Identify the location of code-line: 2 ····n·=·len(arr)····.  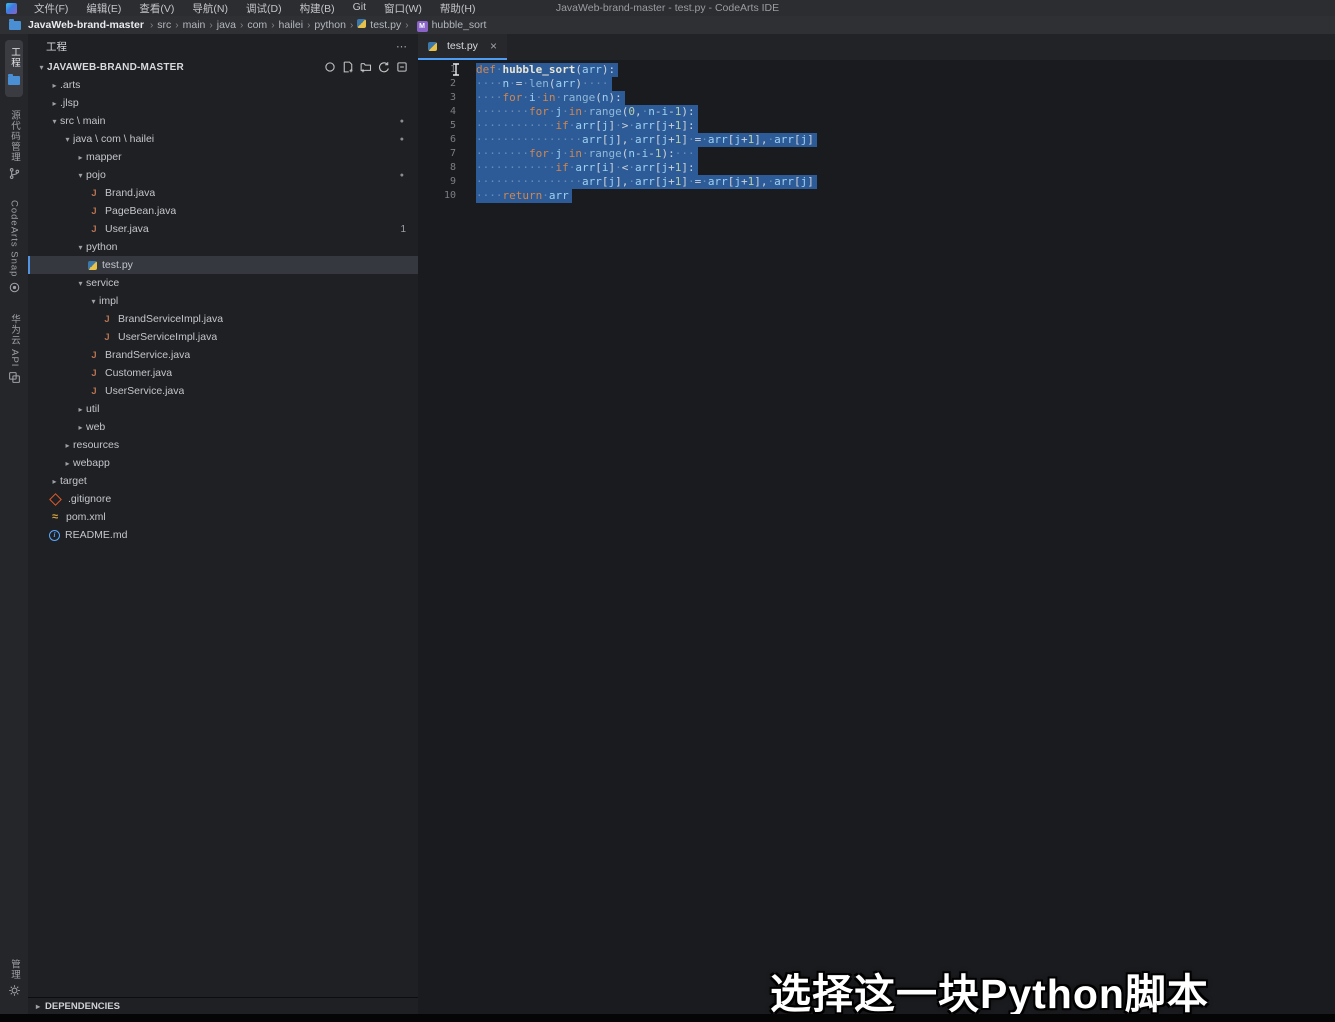
(876, 84).